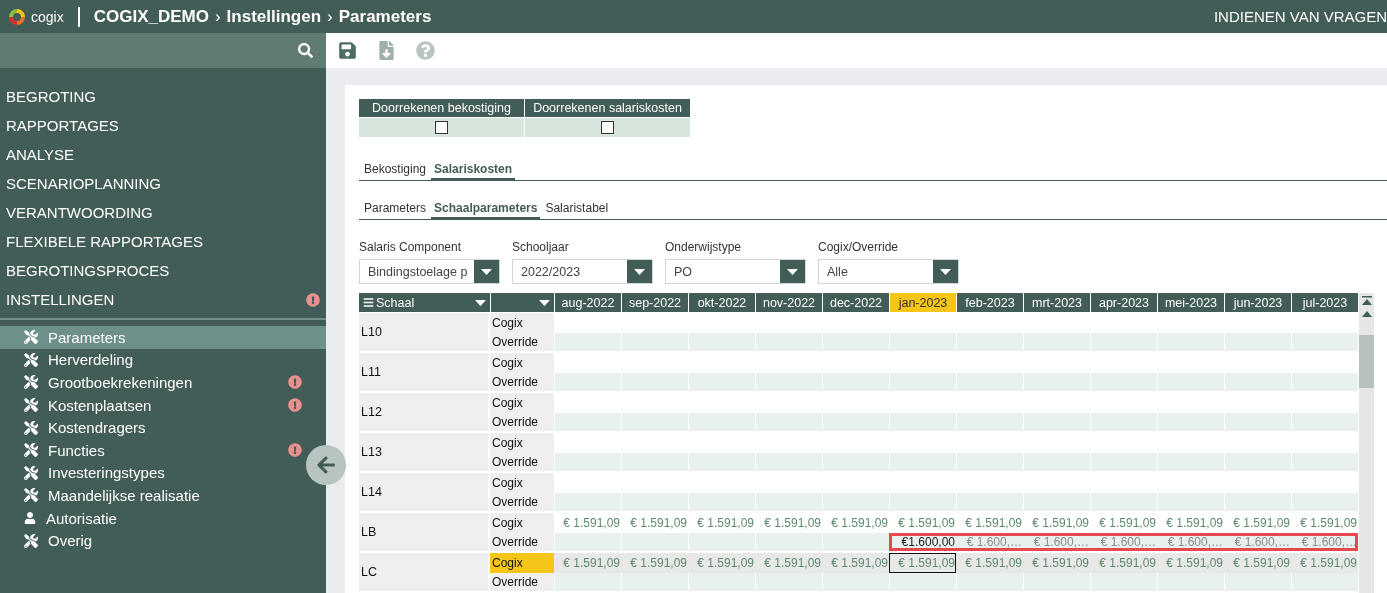  I want to click on column-header: okt-2022, so click(722, 302).